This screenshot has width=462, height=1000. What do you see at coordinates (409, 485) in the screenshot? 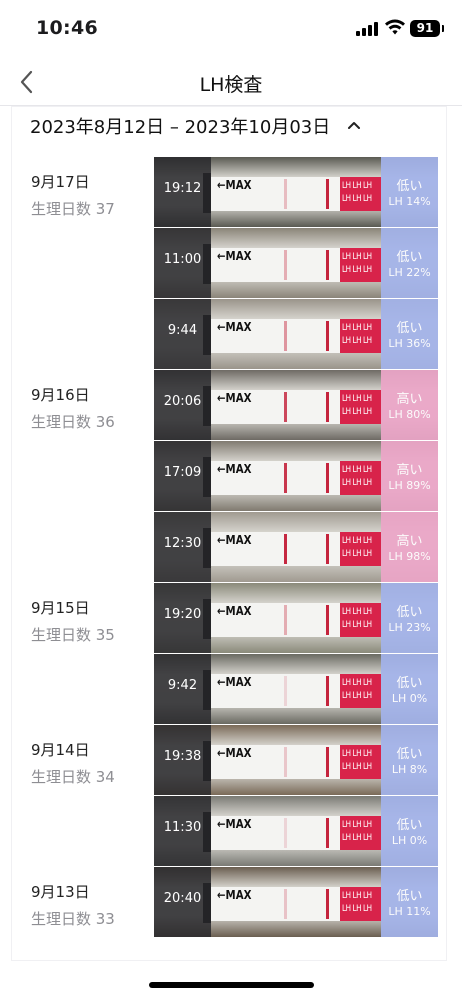
I see `result-lh-percent: LH 89%` at bounding box center [409, 485].